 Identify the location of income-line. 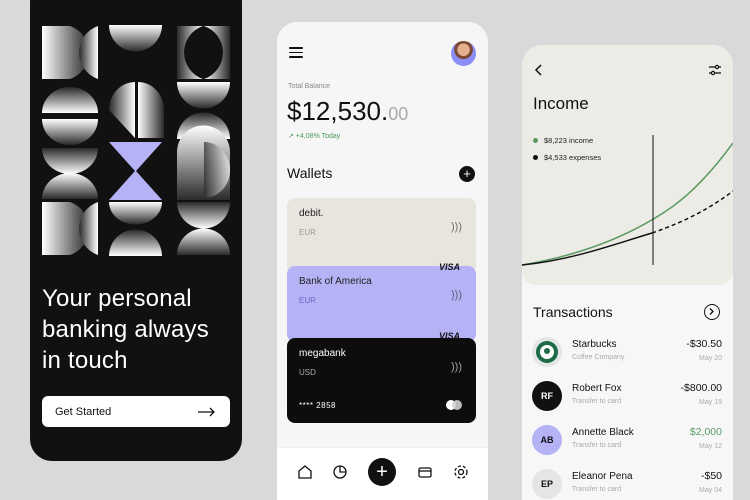
(627, 204).